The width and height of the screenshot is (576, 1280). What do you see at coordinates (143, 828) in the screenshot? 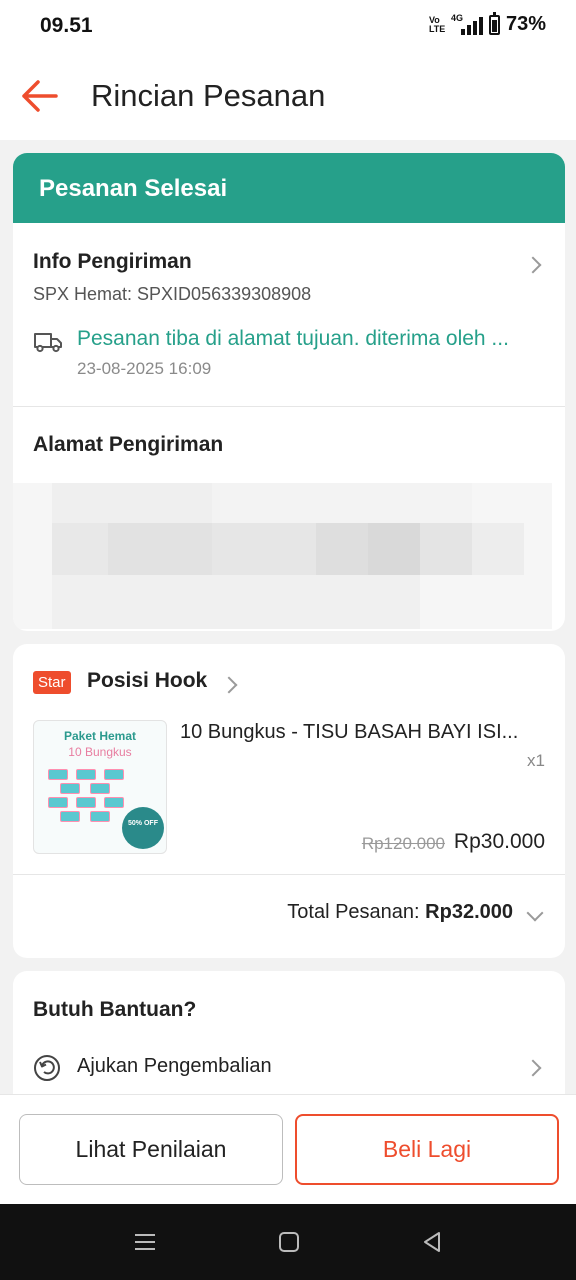
I see `discount-badge: 50% OFF` at bounding box center [143, 828].